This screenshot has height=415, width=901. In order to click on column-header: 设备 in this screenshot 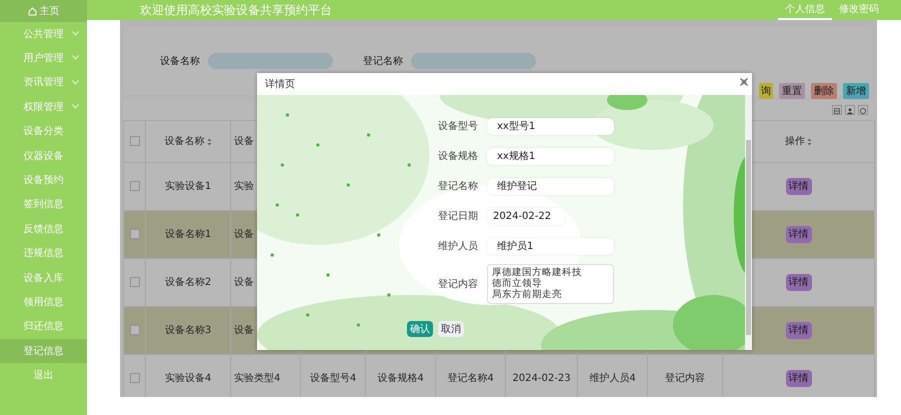, I will do `click(244, 141)`.